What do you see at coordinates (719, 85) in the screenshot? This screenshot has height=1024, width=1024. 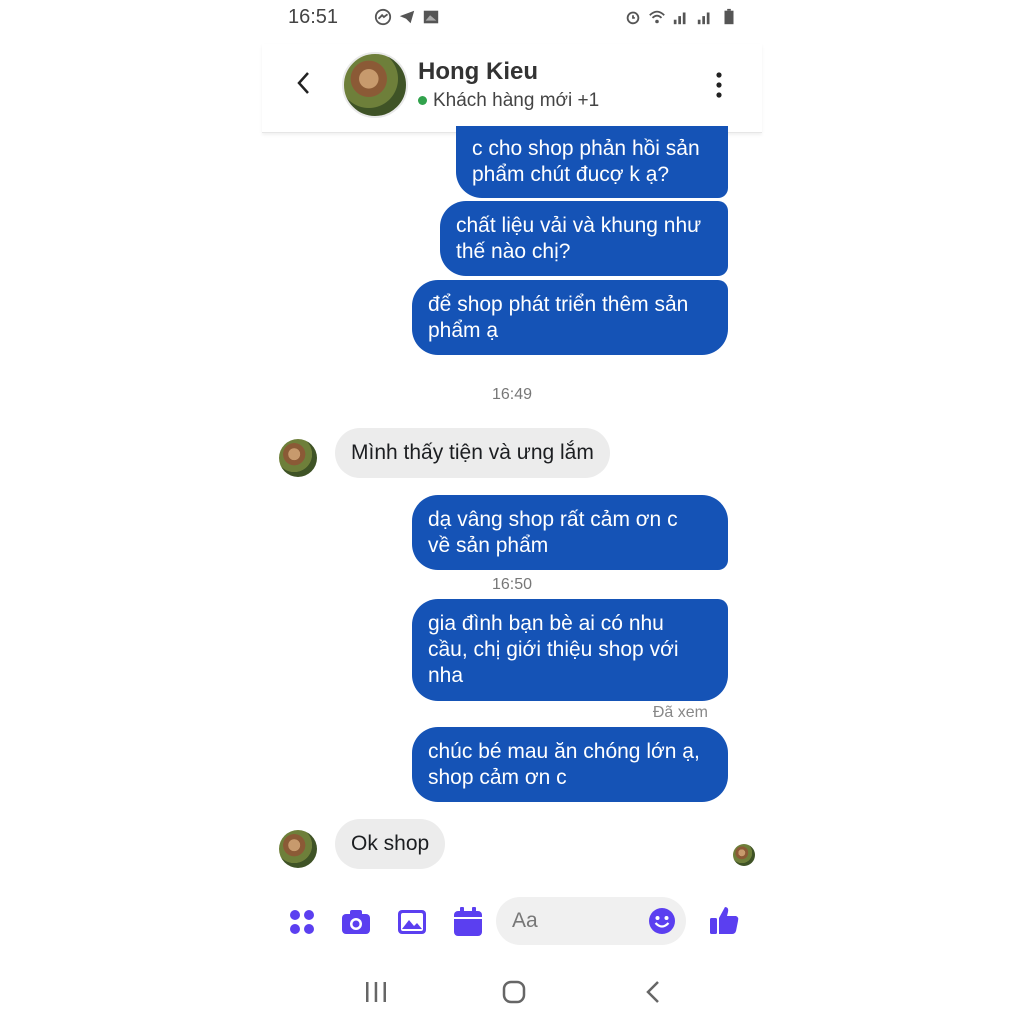 I see `more-icon` at bounding box center [719, 85].